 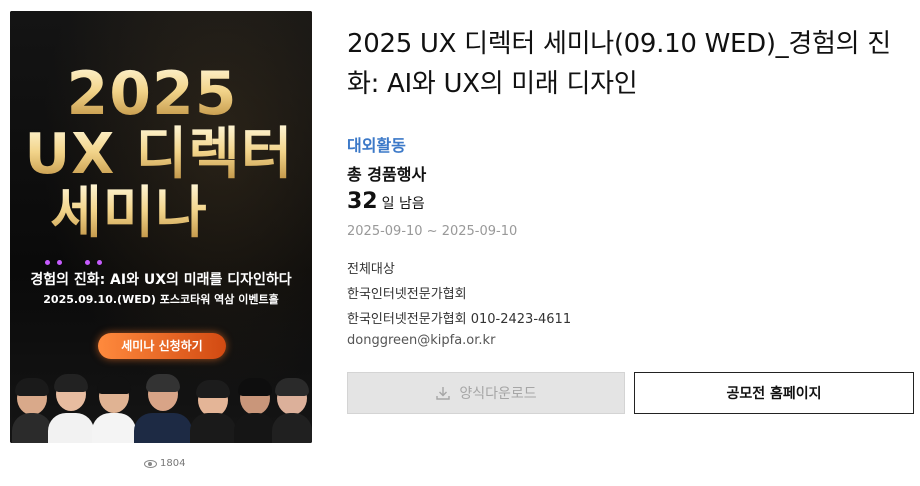 What do you see at coordinates (161, 299) in the screenshot?
I see `poster-date-place: 2025.09.10.(WED) 포스코타워 역삼 이벤트홀` at bounding box center [161, 299].